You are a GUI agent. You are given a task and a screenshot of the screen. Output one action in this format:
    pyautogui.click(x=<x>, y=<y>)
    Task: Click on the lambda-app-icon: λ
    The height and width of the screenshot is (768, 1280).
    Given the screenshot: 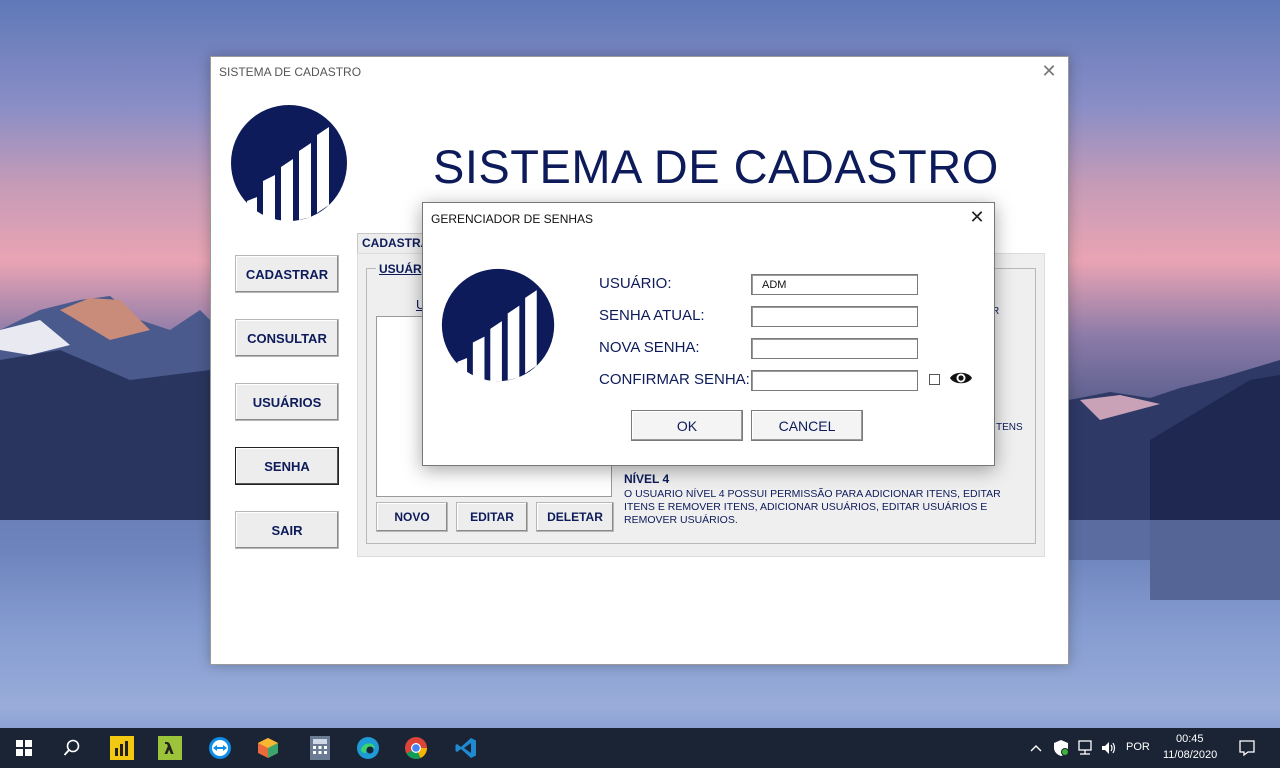 What is the action you would take?
    pyautogui.click(x=170, y=748)
    